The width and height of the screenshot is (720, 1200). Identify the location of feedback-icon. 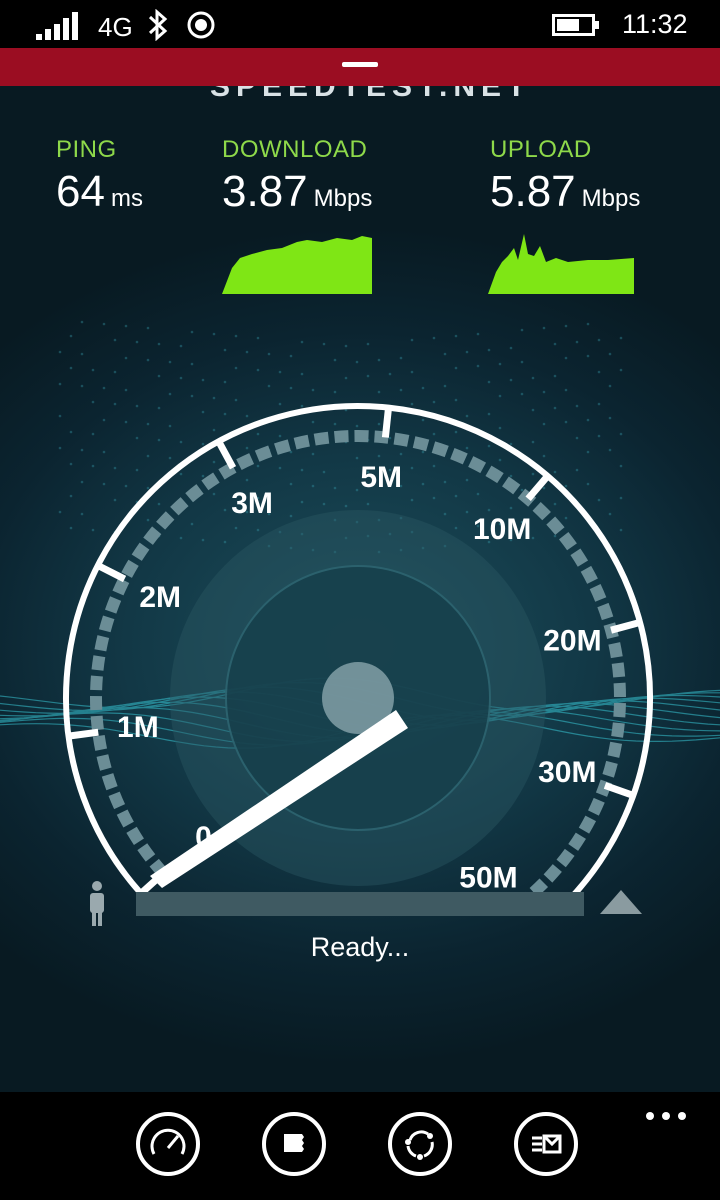
(547, 1144).